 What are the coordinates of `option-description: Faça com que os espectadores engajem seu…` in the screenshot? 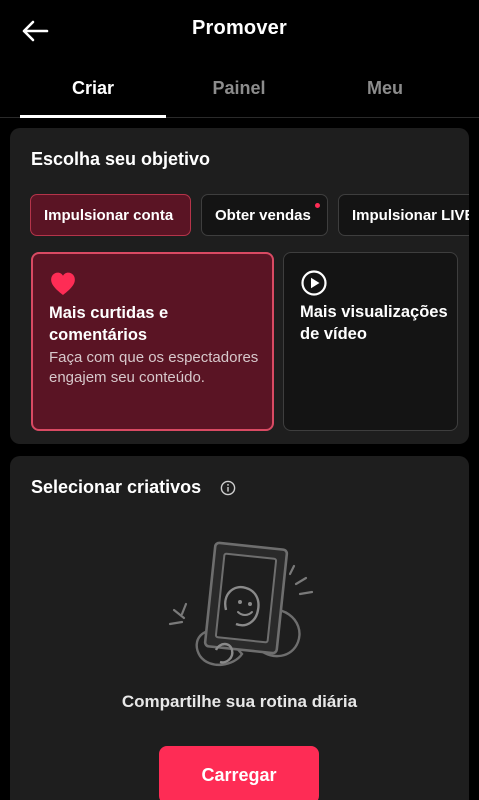 It's located at (154, 367).